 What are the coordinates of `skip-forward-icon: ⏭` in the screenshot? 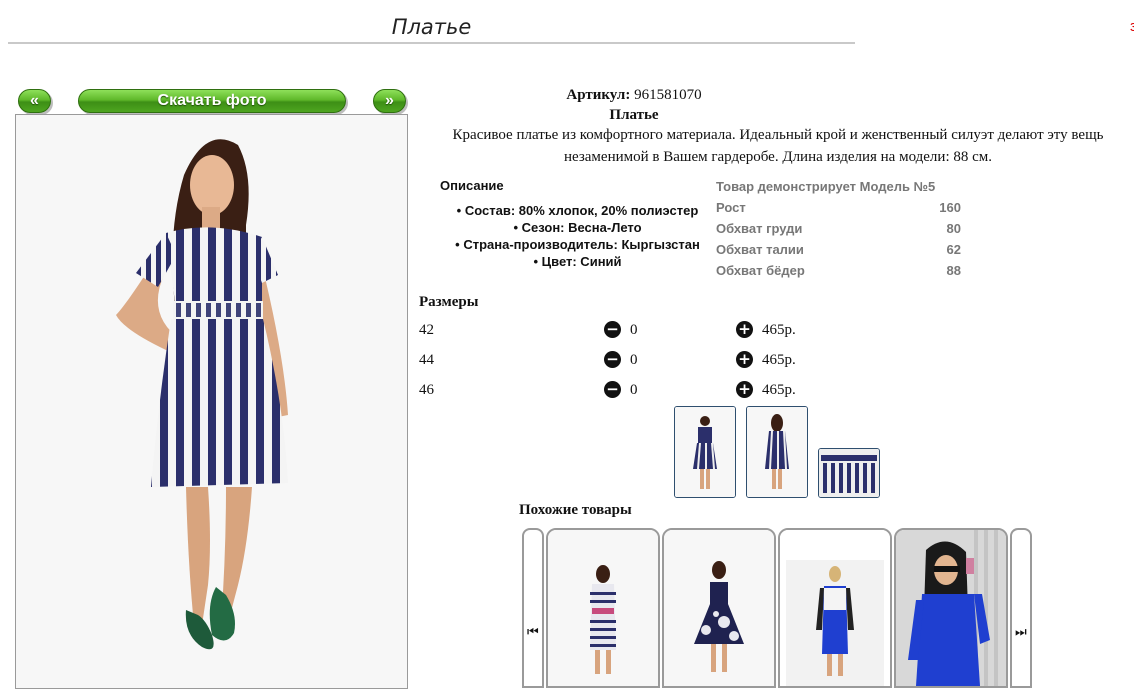 It's located at (1021, 632).